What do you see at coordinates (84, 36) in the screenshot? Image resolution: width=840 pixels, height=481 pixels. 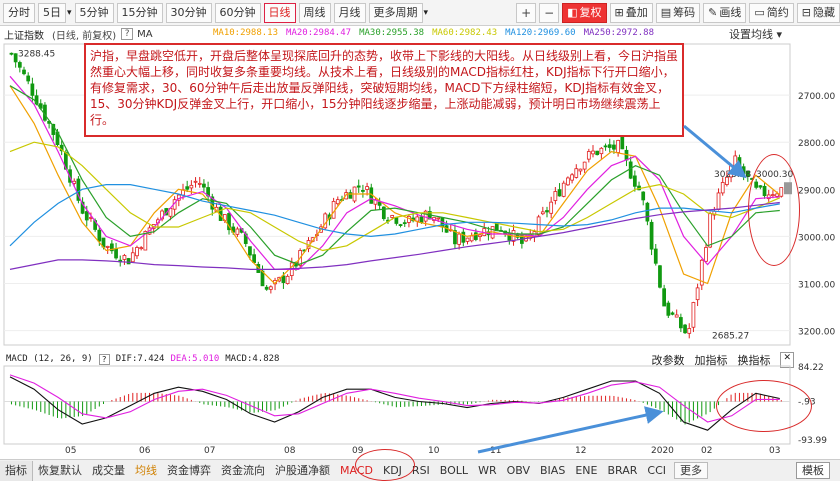 I see `chart-mode-label: (日线, 前复权)` at bounding box center [84, 36].